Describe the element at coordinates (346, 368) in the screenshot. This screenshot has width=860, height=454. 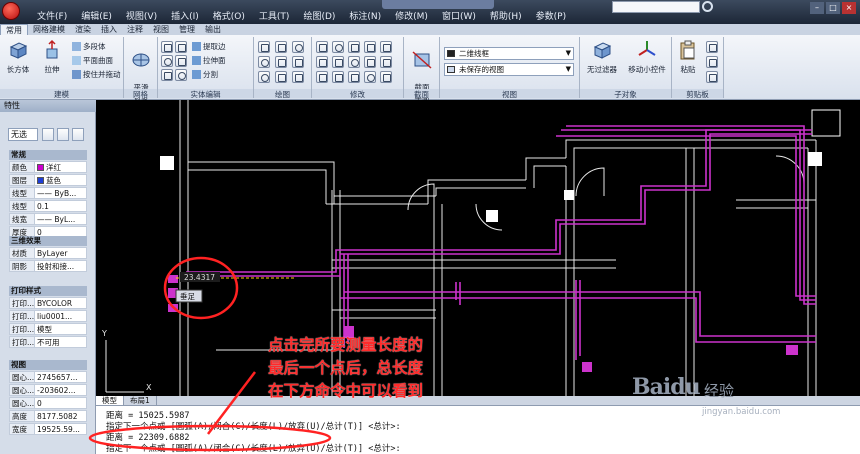
I see `annotation-line: 最后一个点后，总长度` at that location.